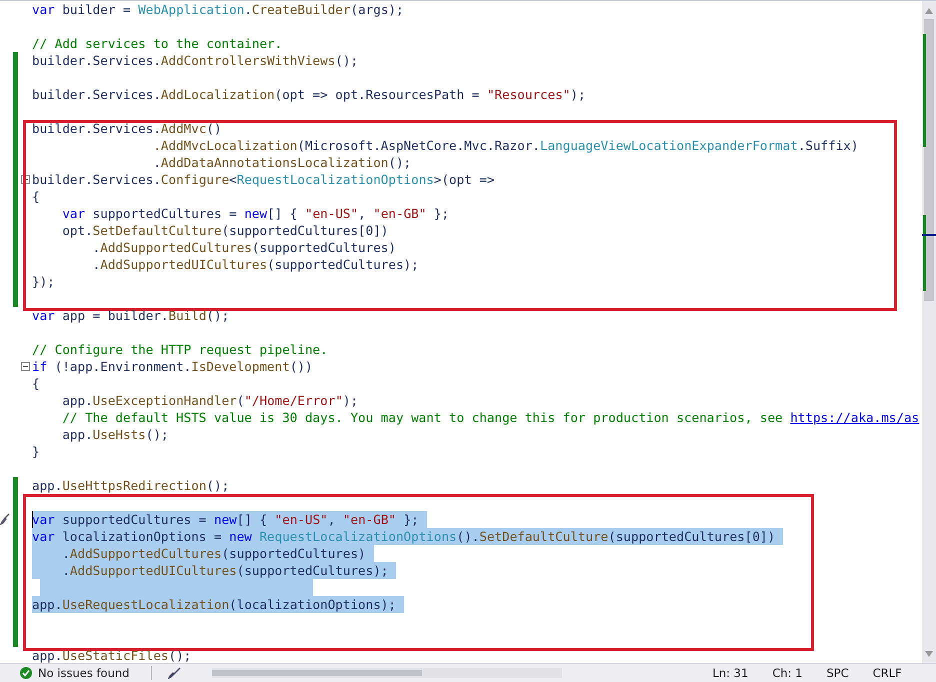 This screenshot has height=682, width=936. Describe the element at coordinates (5, 519) in the screenshot. I see `screwdriver-icon` at that location.